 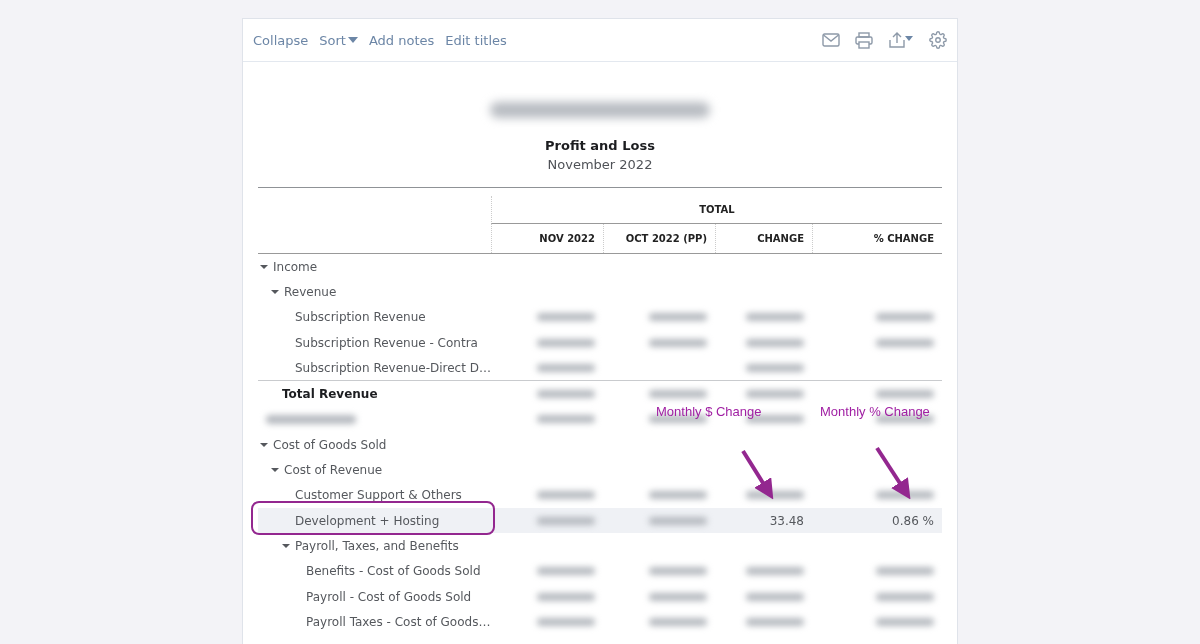 I want to click on row-label: Development + Hosting, so click(x=367, y=520).